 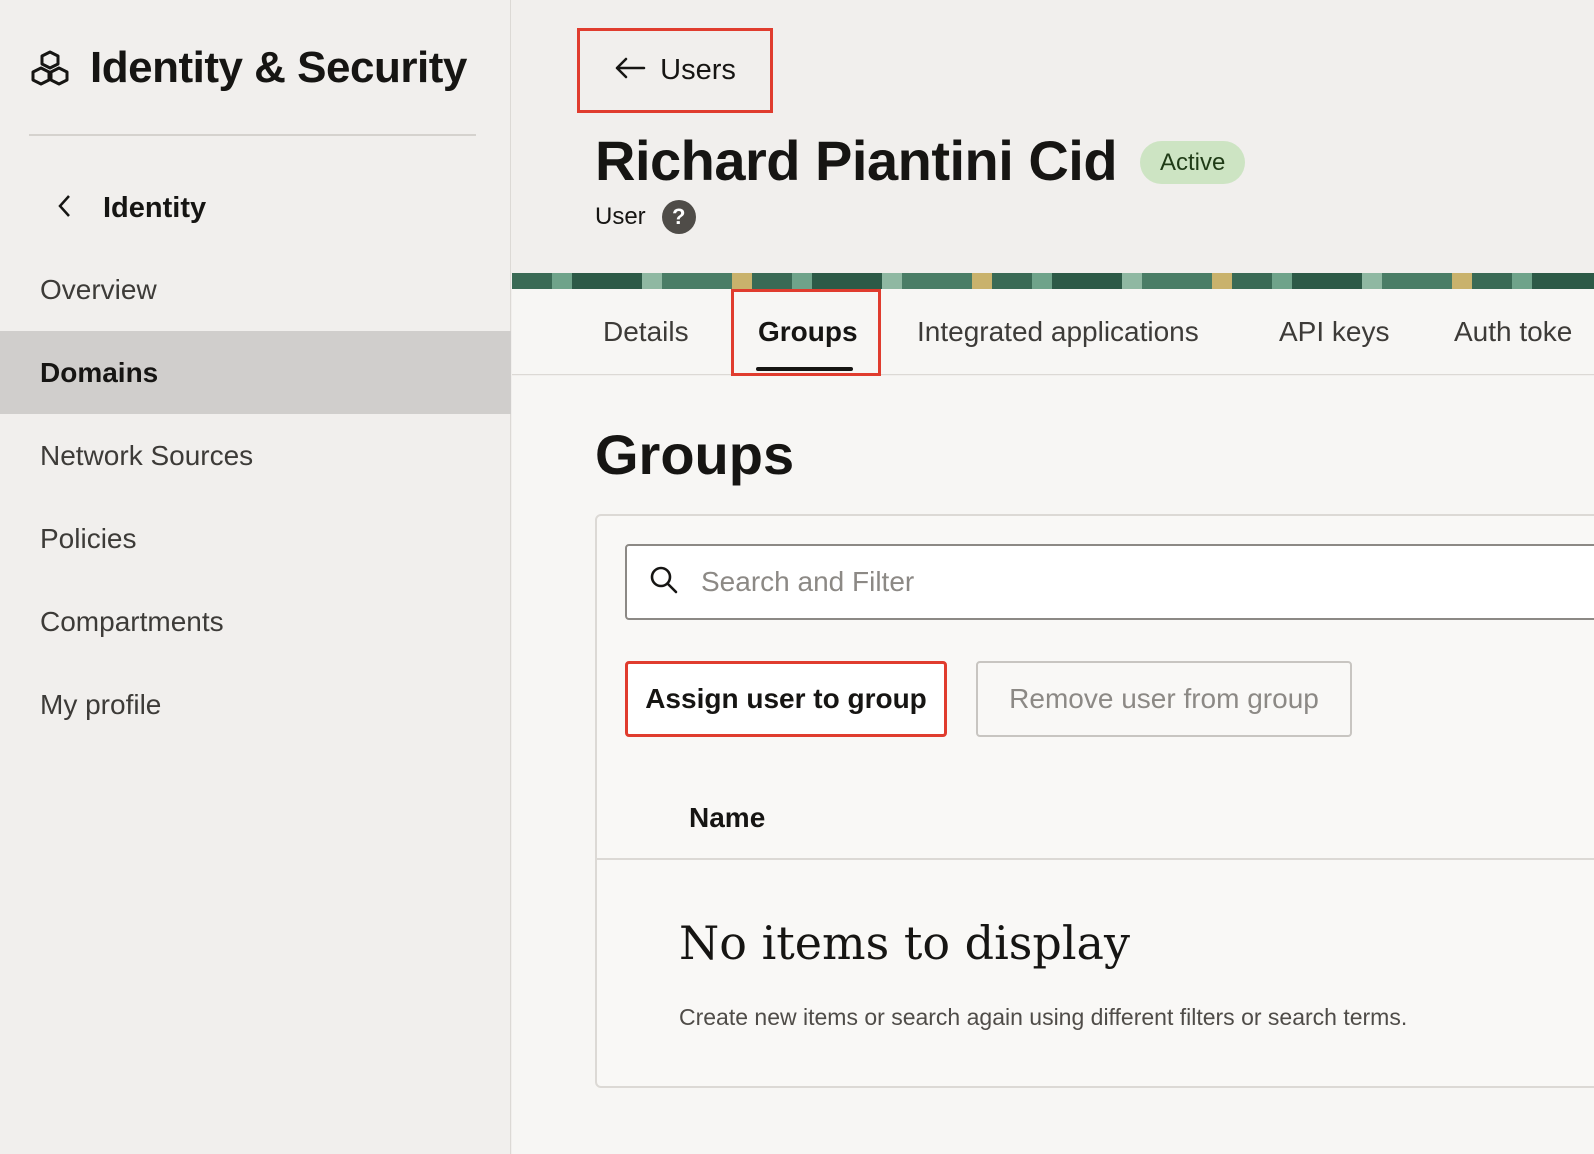 I want to click on tab-details: Details, so click(x=646, y=332).